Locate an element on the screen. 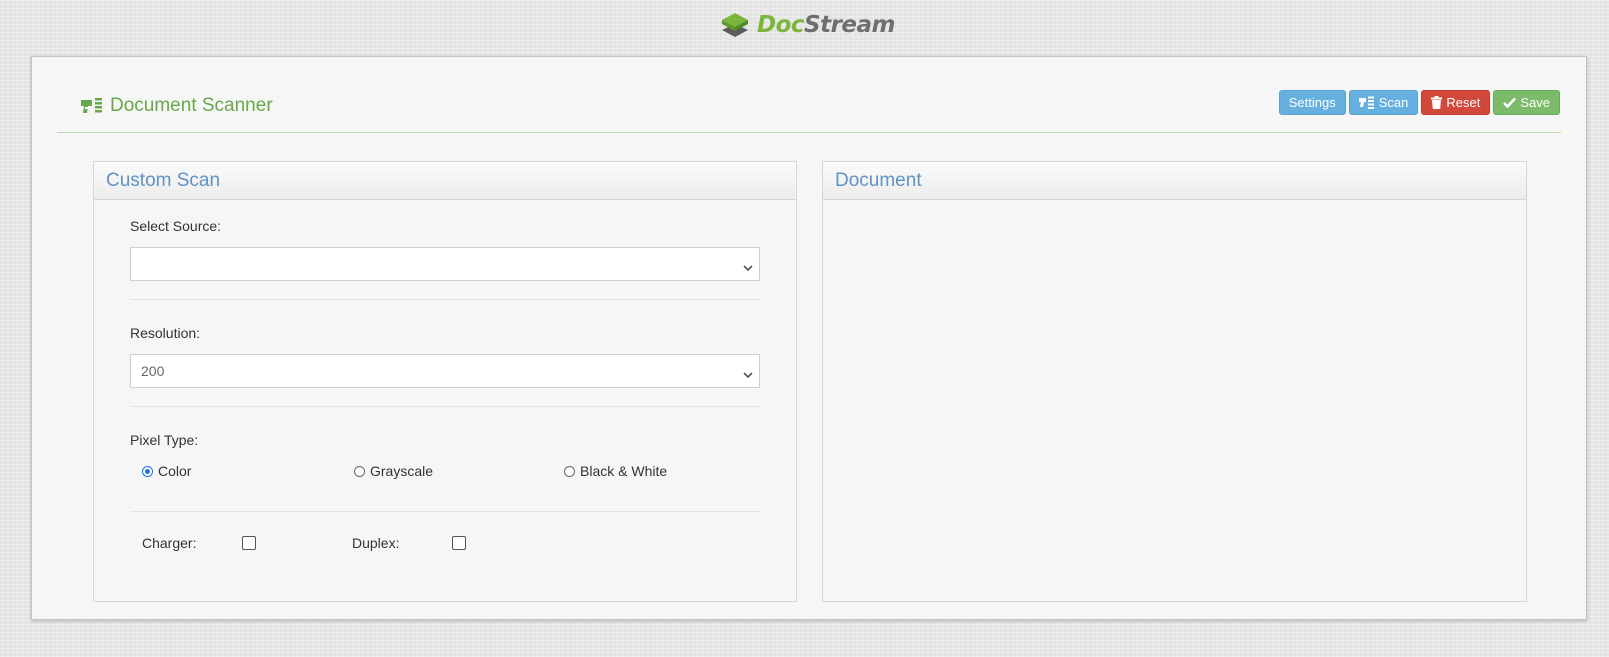  reset-button-label: Reset is located at coordinates (1463, 102).